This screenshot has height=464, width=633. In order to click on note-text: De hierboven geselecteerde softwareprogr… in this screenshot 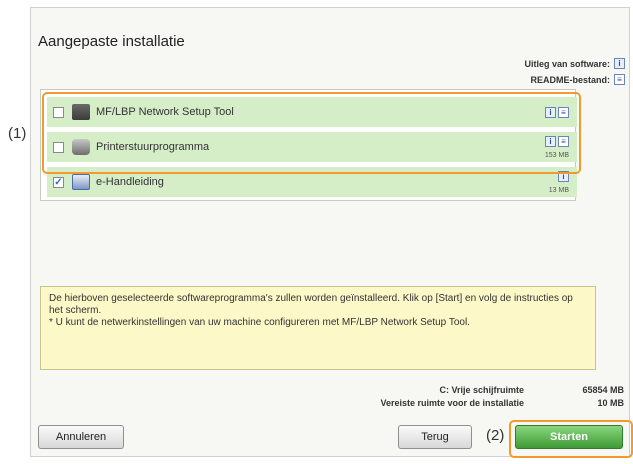, I will do `click(311, 304)`.